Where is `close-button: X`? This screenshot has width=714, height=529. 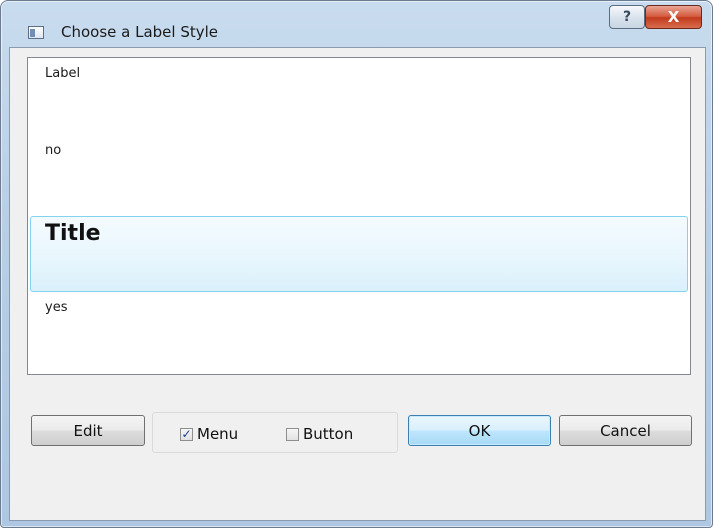 close-button: X is located at coordinates (673, 17).